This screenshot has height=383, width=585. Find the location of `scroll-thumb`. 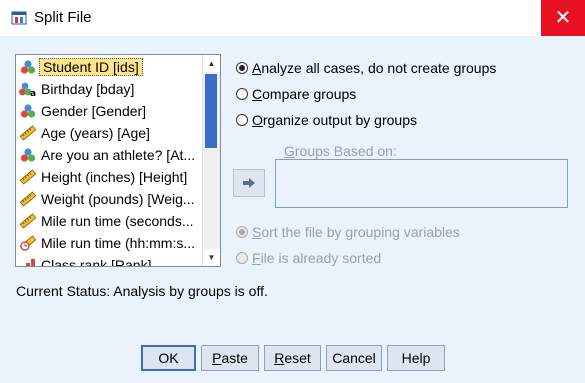

scroll-thumb is located at coordinates (211, 111).